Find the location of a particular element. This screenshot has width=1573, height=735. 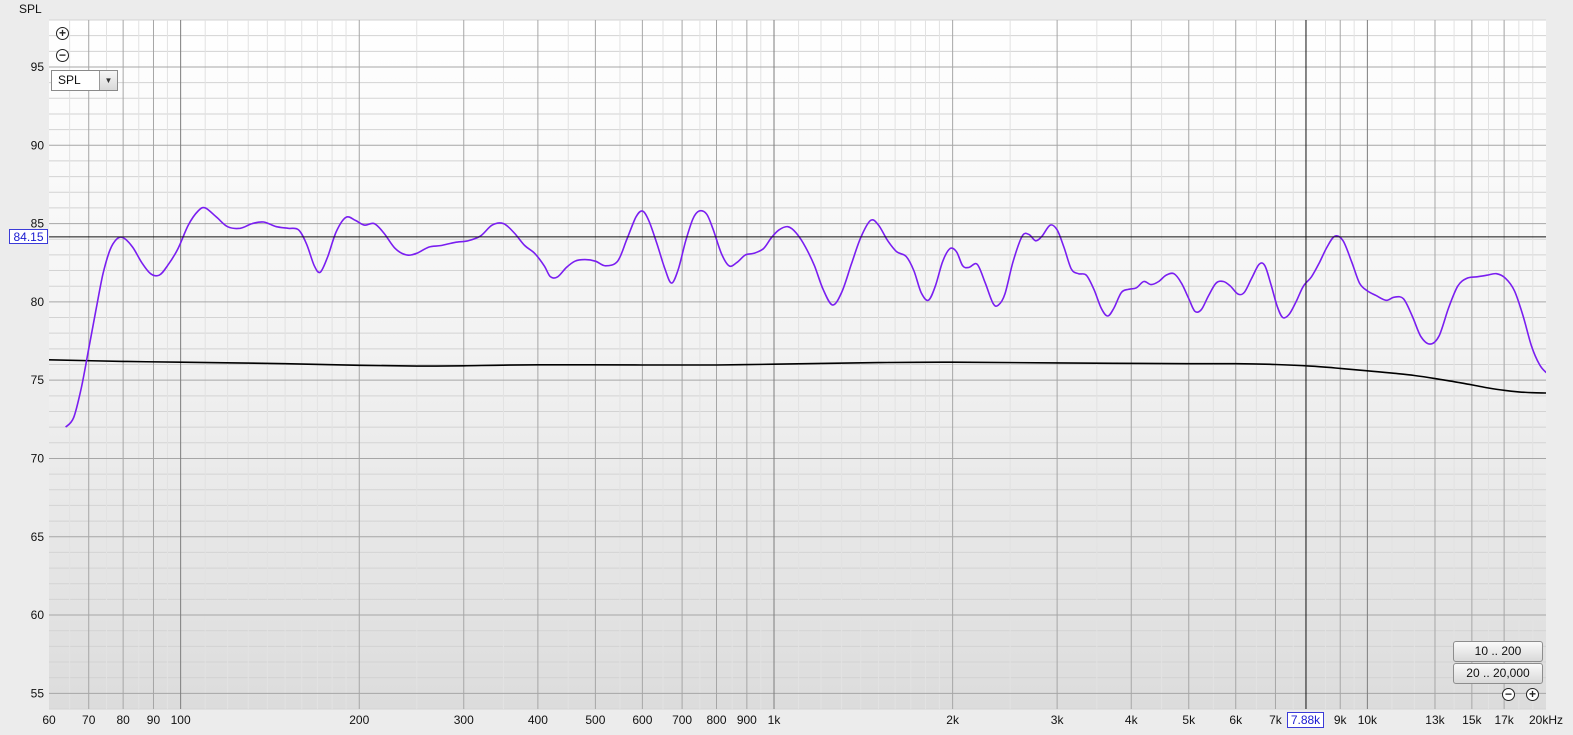

x-tick-label: 200 is located at coordinates (359, 720).